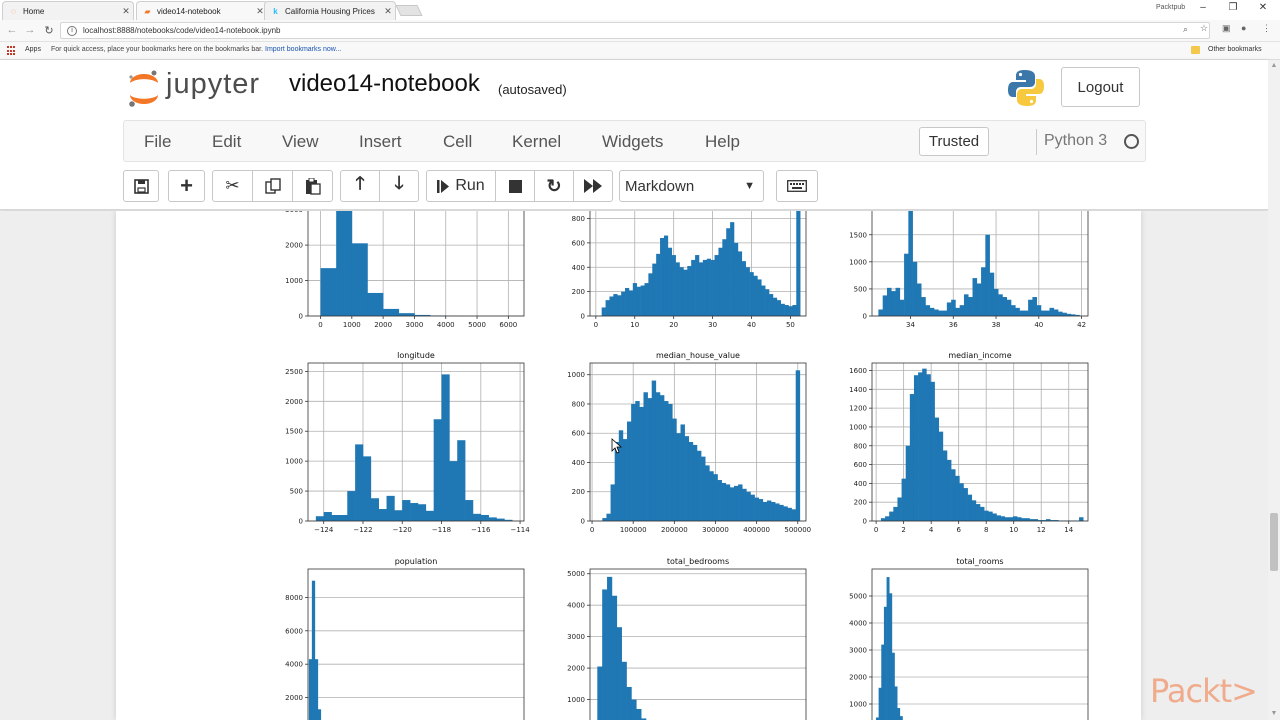  Describe the element at coordinates (790, 325) in the screenshot. I see `x-tick-label: 50` at that location.